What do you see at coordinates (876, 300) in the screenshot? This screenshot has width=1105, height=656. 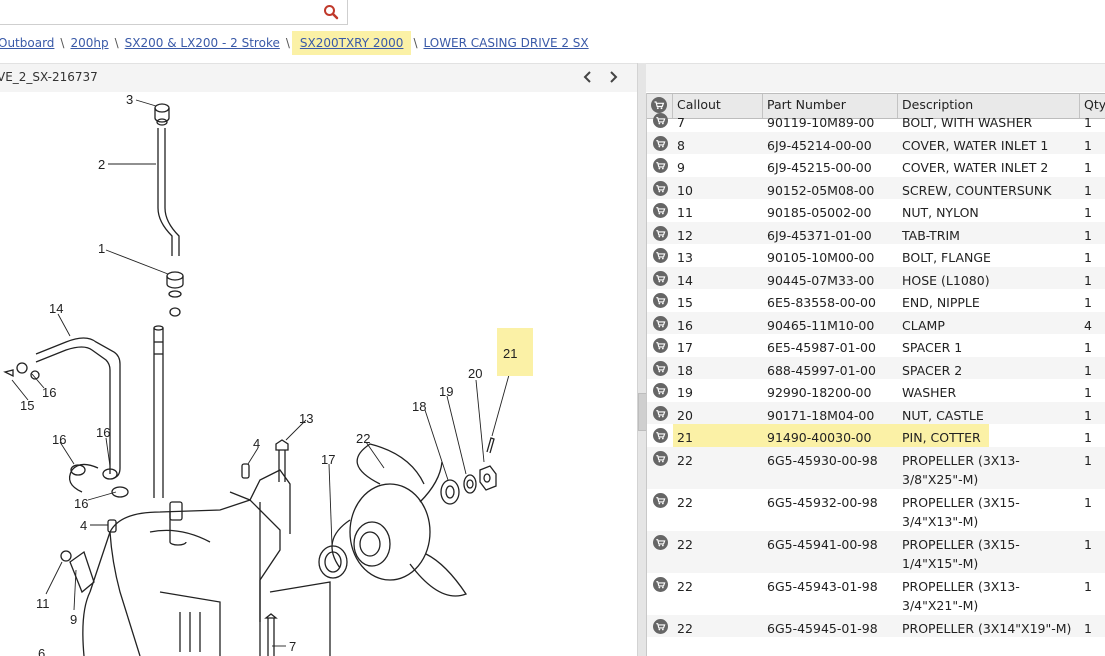 I see `table-row: 15 6E5-83558-00-00 END, NIPPLE 1` at bounding box center [876, 300].